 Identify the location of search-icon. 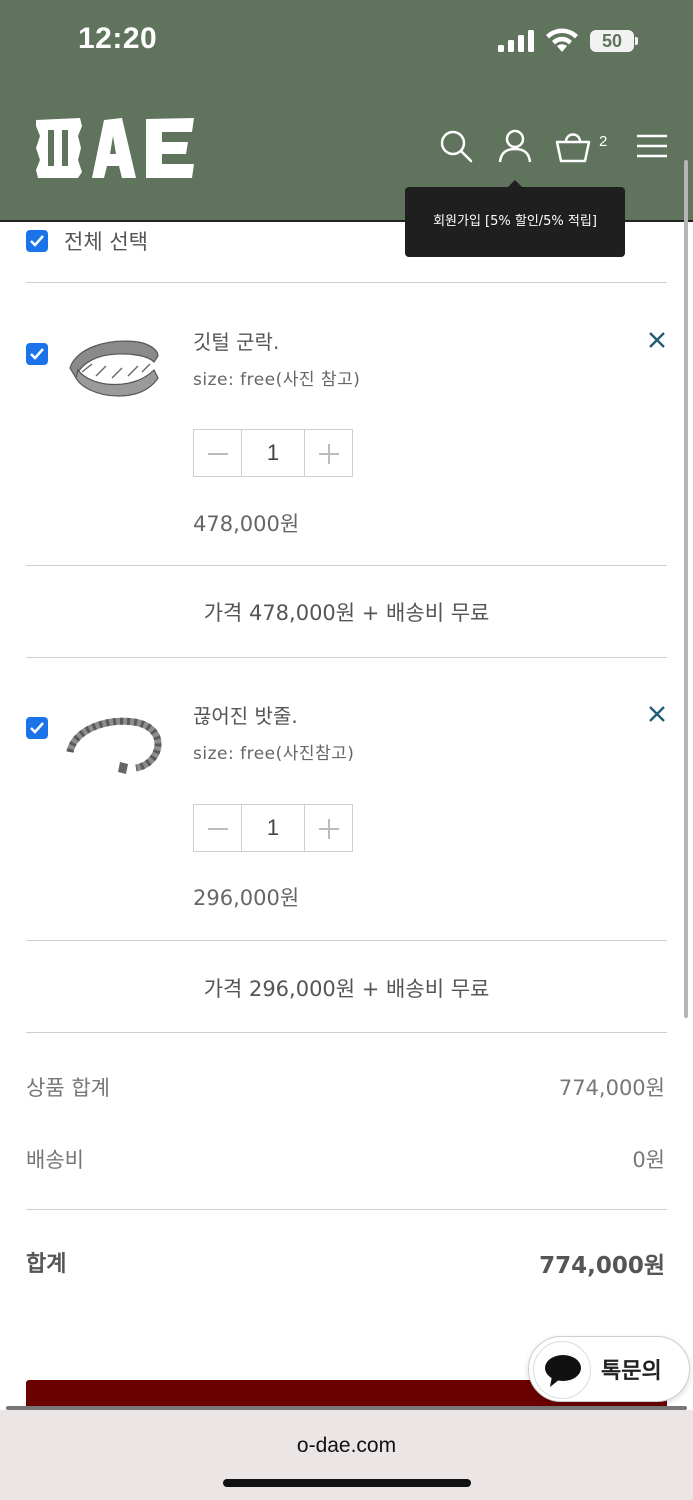
(456, 146).